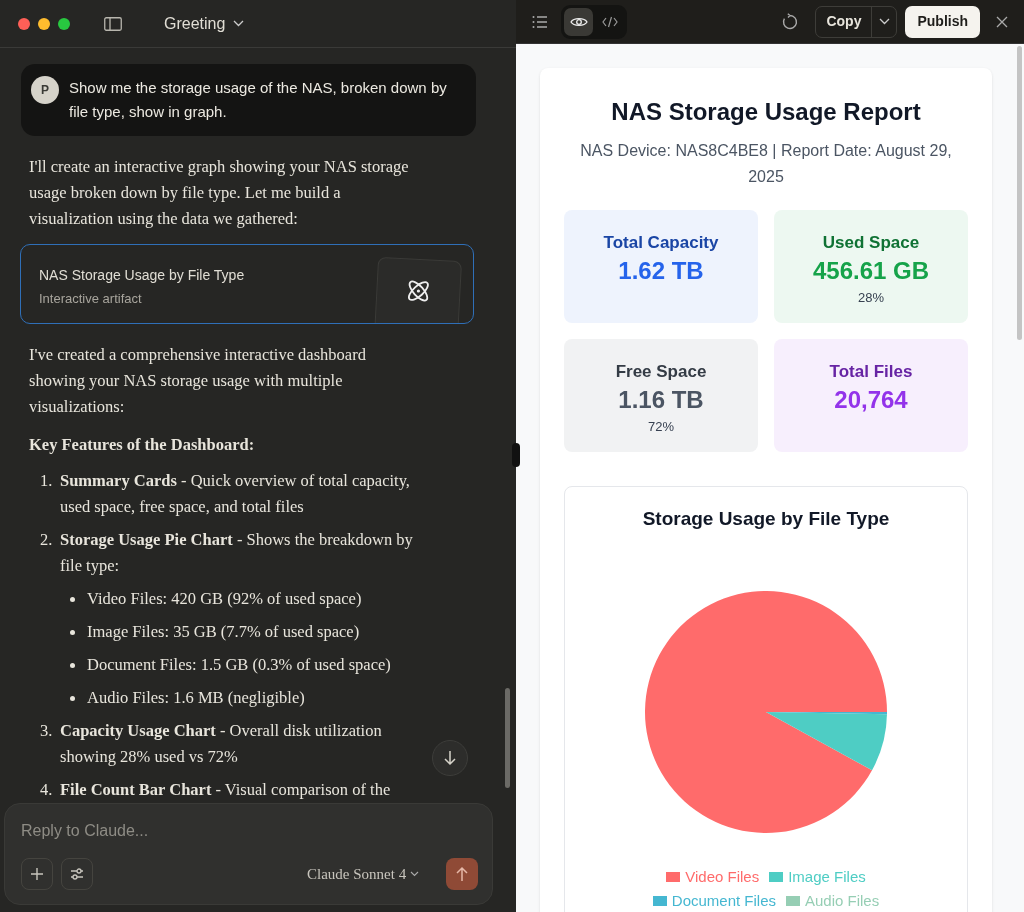  I want to click on stat-value: 20,764, so click(871, 399).